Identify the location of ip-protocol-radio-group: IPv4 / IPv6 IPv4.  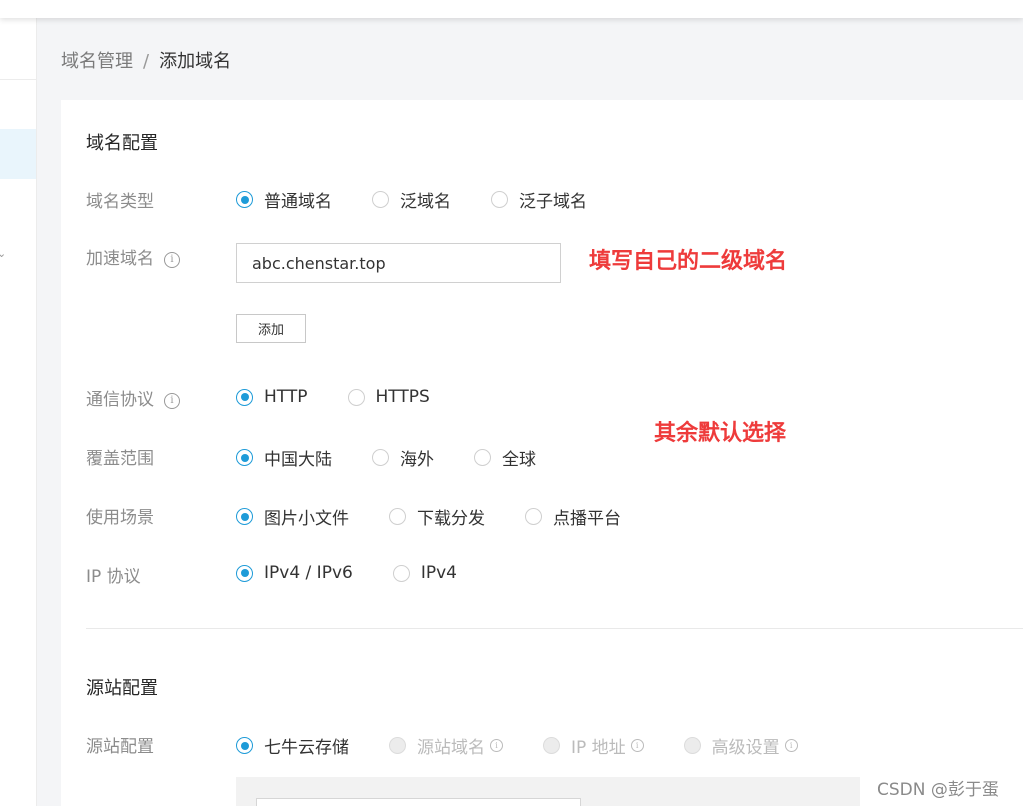
(346, 573).